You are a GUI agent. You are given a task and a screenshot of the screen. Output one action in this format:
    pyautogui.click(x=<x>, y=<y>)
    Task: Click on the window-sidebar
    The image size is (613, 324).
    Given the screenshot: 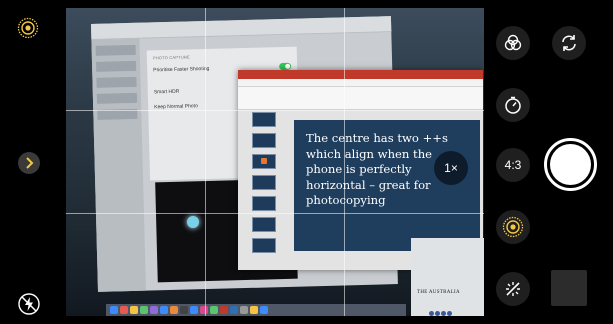 What is the action you would take?
    pyautogui.click(x=118, y=165)
    